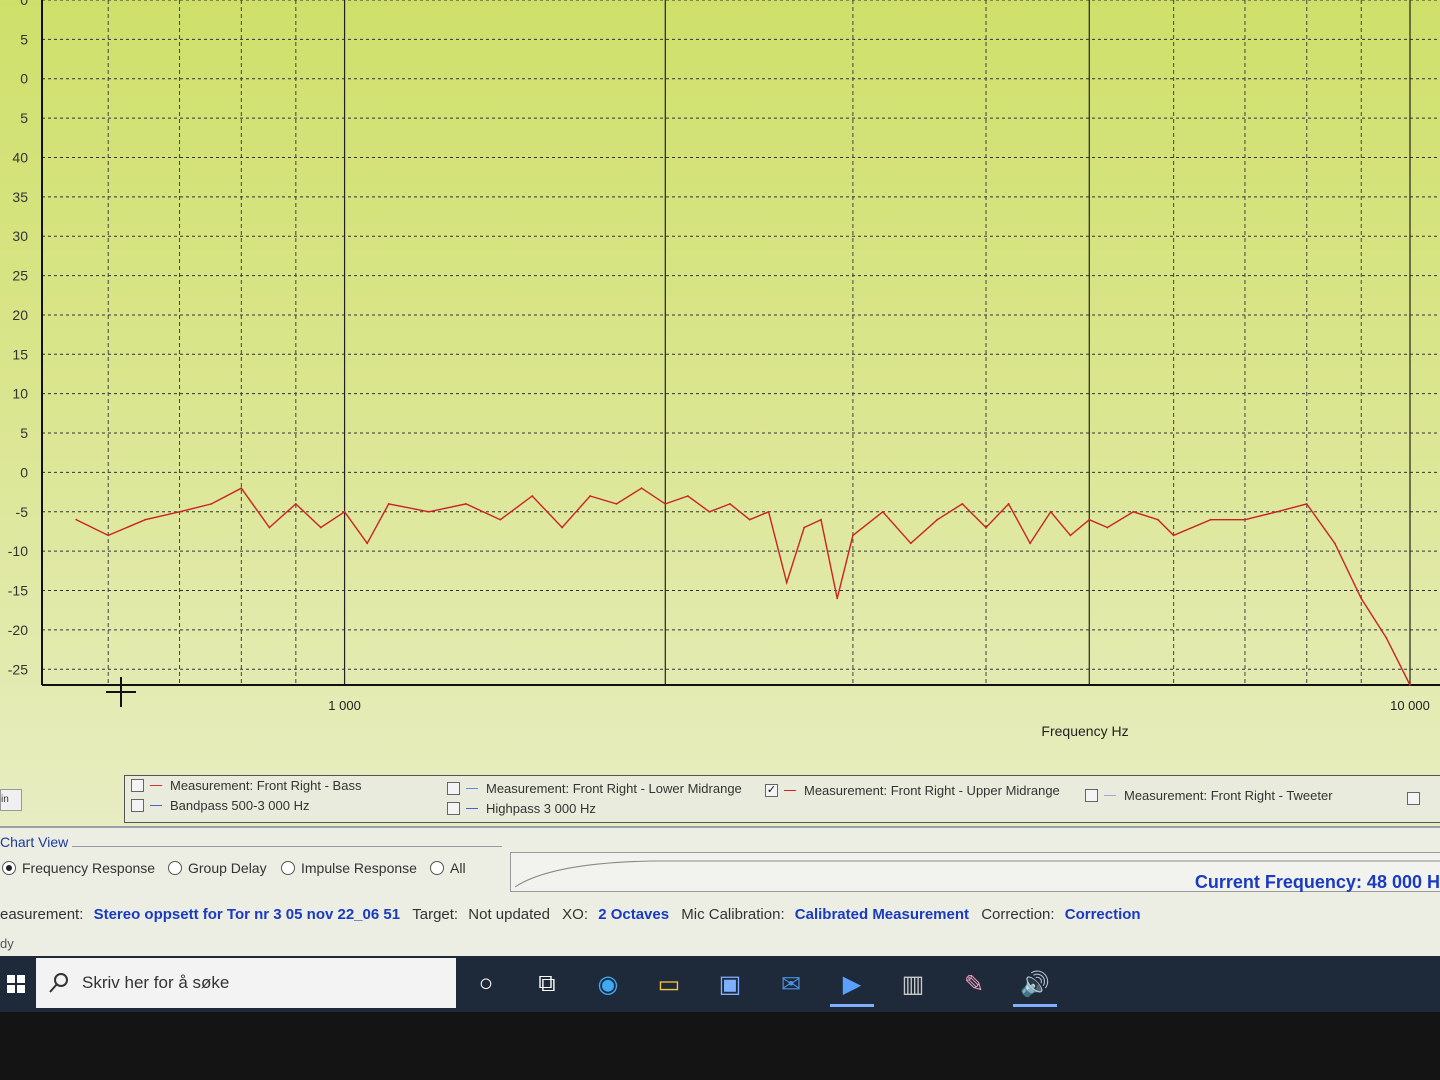 This screenshot has height=1080, width=1440. What do you see at coordinates (42, 914) in the screenshot?
I see `measurement-label: easurement:` at bounding box center [42, 914].